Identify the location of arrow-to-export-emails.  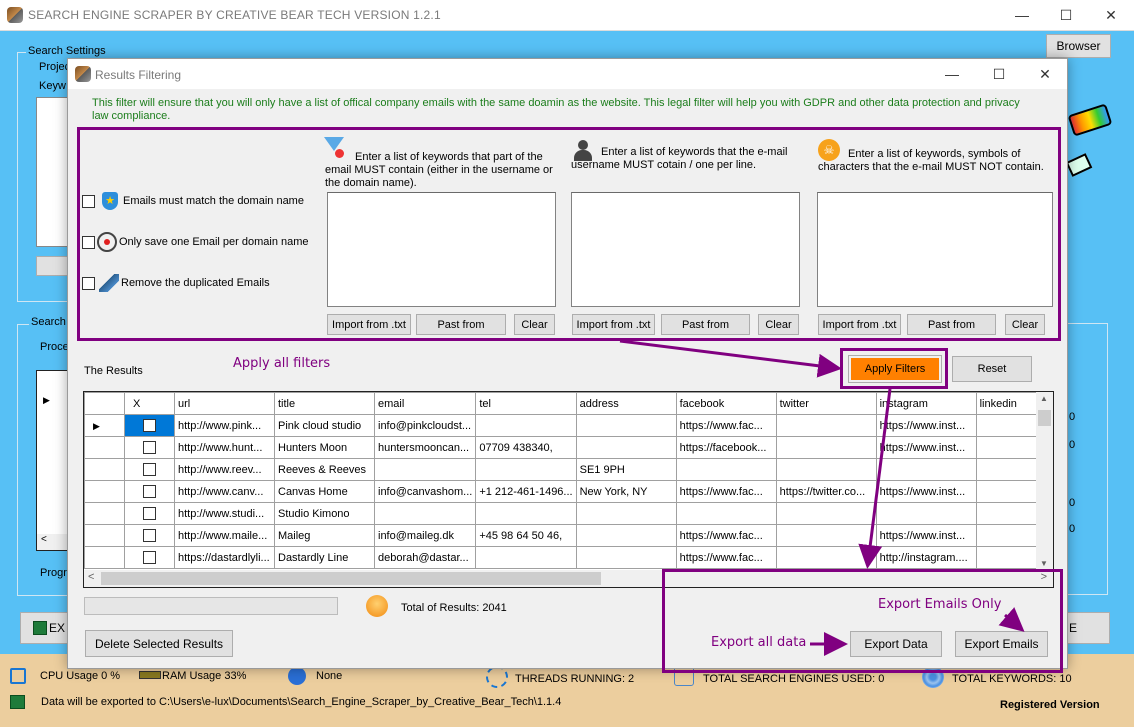
(1011, 619).